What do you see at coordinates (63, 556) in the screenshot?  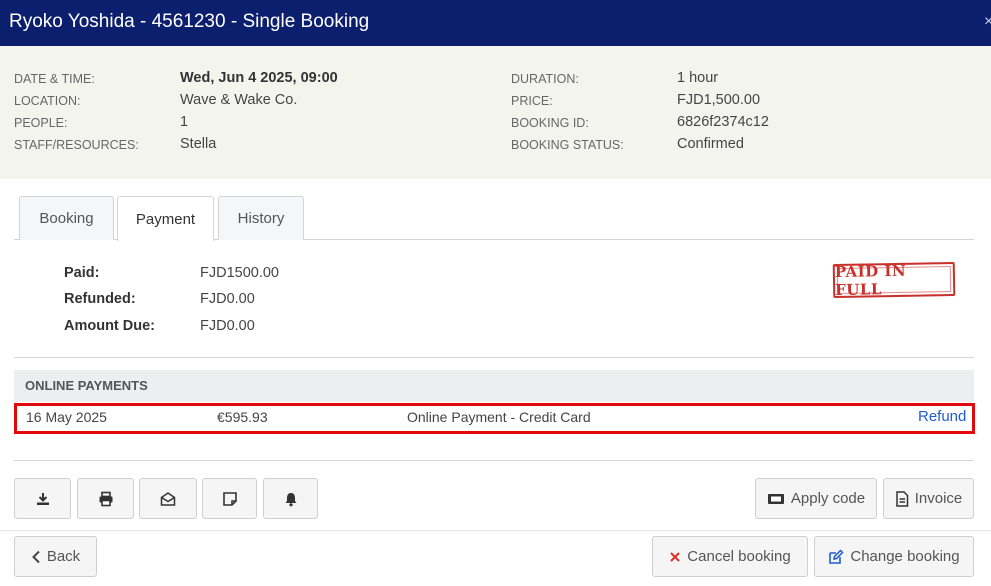 I see `back-label: Back` at bounding box center [63, 556].